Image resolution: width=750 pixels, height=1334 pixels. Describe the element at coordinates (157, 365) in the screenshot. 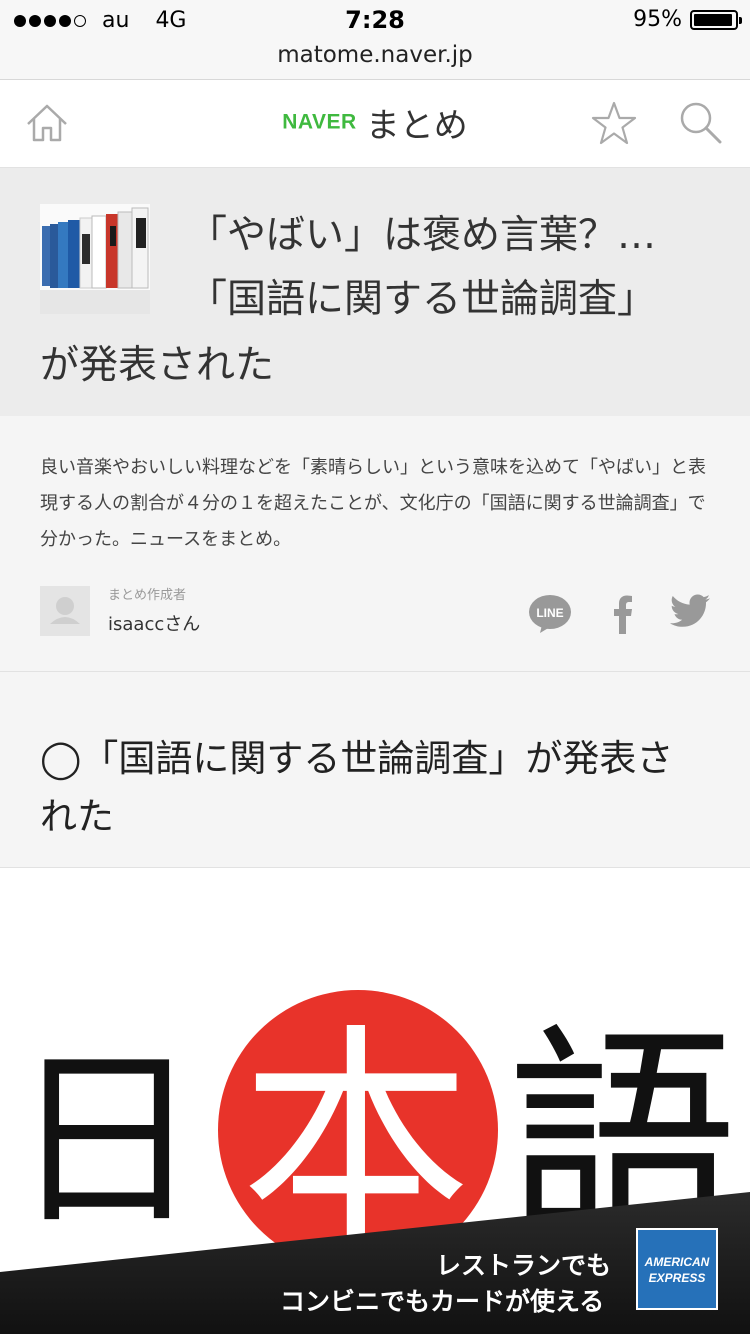

I see `article-title-line: が発表された` at that location.